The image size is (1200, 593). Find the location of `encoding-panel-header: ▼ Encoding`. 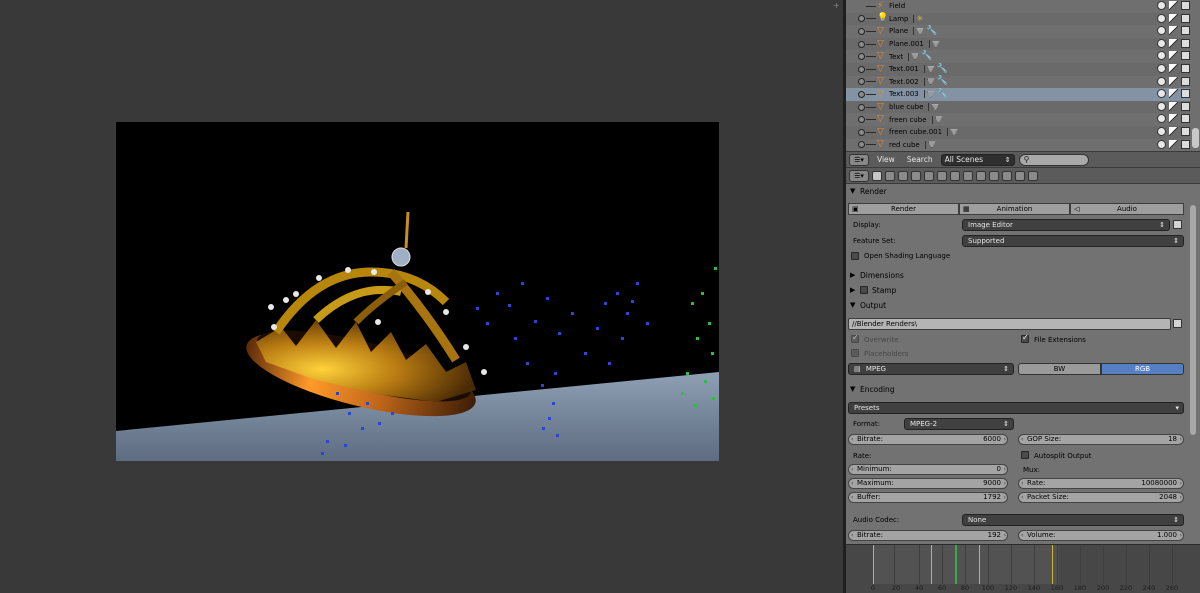

encoding-panel-header: ▼ Encoding is located at coordinates (1019, 389).